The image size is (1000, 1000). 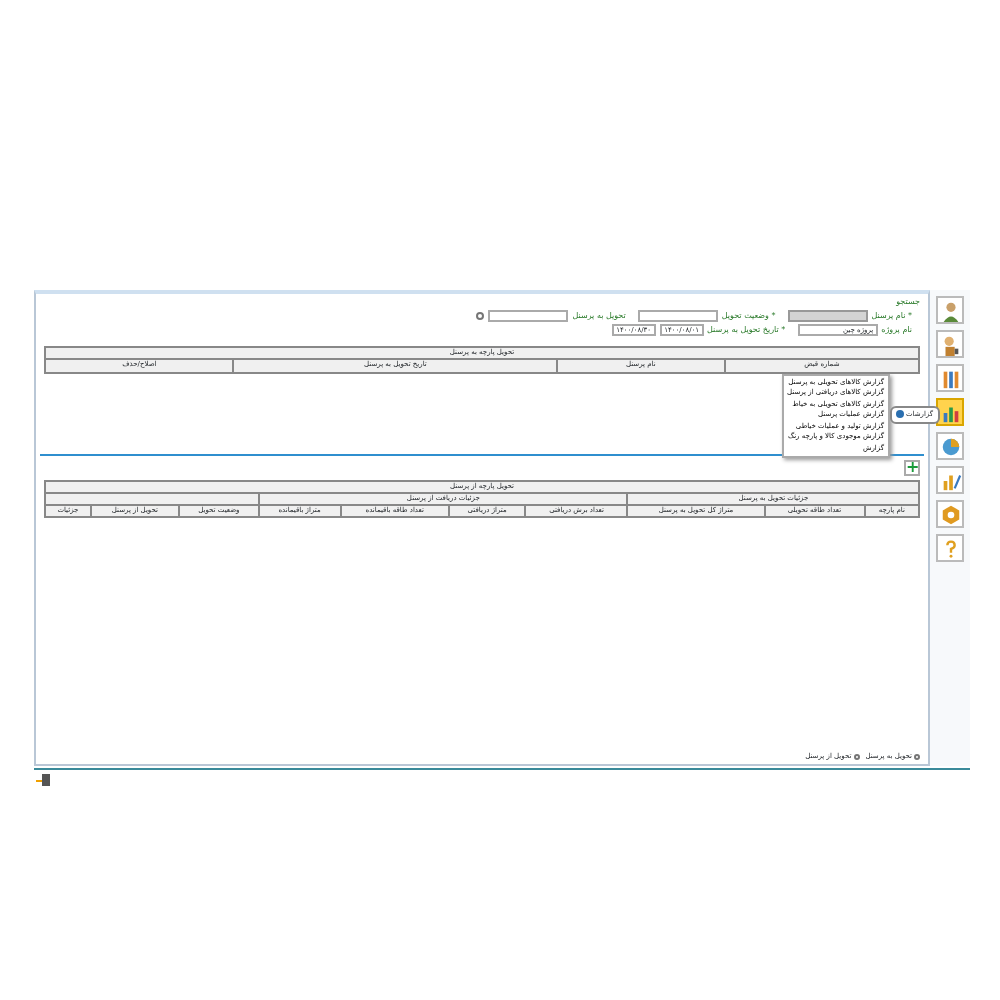 I want to click on dropdown-field, so click(x=677, y=316).